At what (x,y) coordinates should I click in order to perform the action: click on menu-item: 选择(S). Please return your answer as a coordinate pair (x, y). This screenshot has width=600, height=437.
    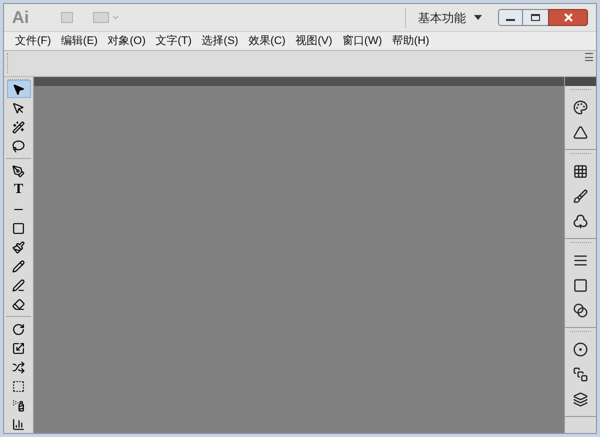
    Looking at the image, I should click on (220, 41).